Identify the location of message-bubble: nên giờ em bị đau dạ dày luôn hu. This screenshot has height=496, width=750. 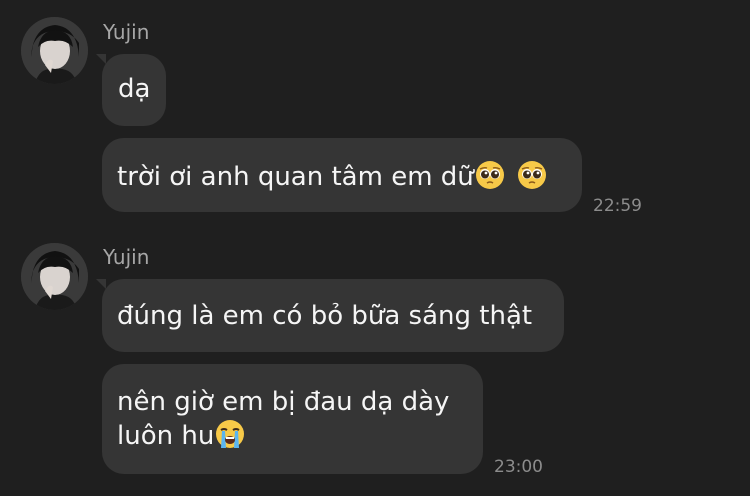
(292, 419).